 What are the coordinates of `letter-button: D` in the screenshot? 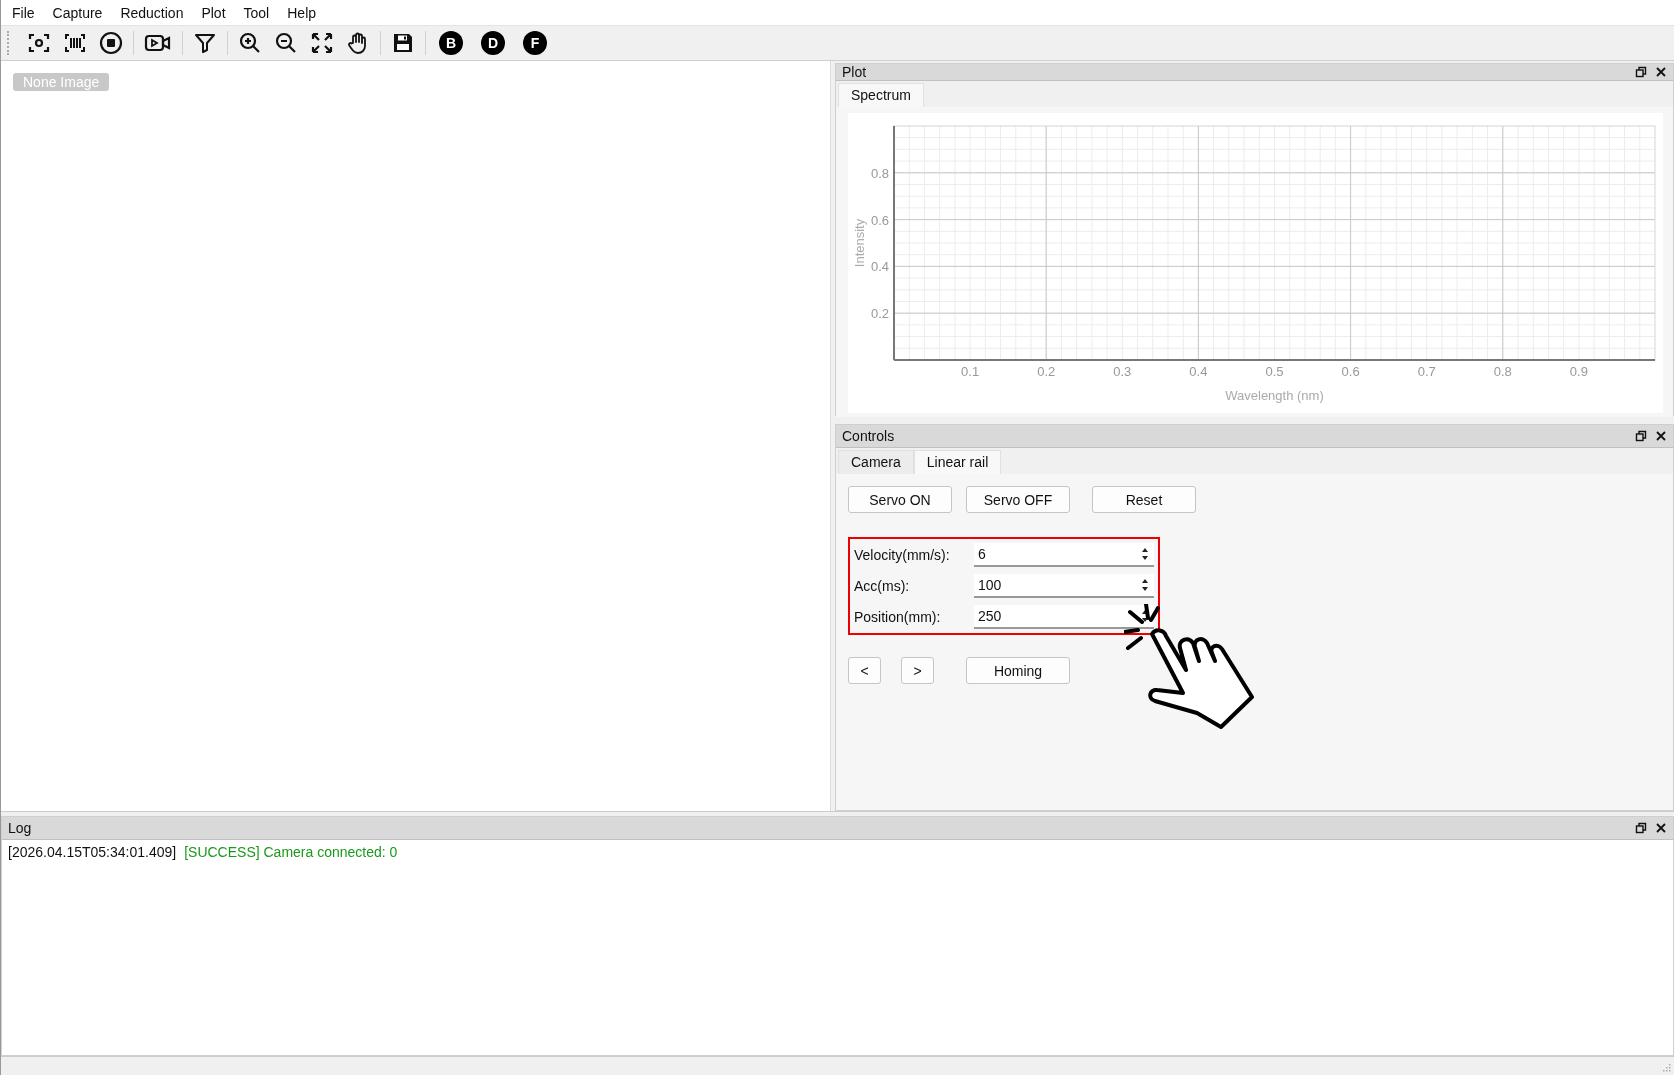 It's located at (493, 43).